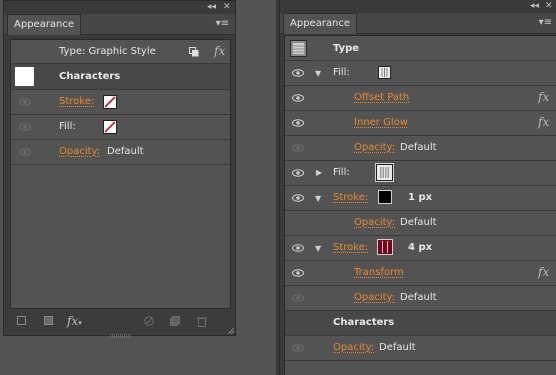  I want to click on panel-bottom-toolbar: fx▾, so click(119, 323).